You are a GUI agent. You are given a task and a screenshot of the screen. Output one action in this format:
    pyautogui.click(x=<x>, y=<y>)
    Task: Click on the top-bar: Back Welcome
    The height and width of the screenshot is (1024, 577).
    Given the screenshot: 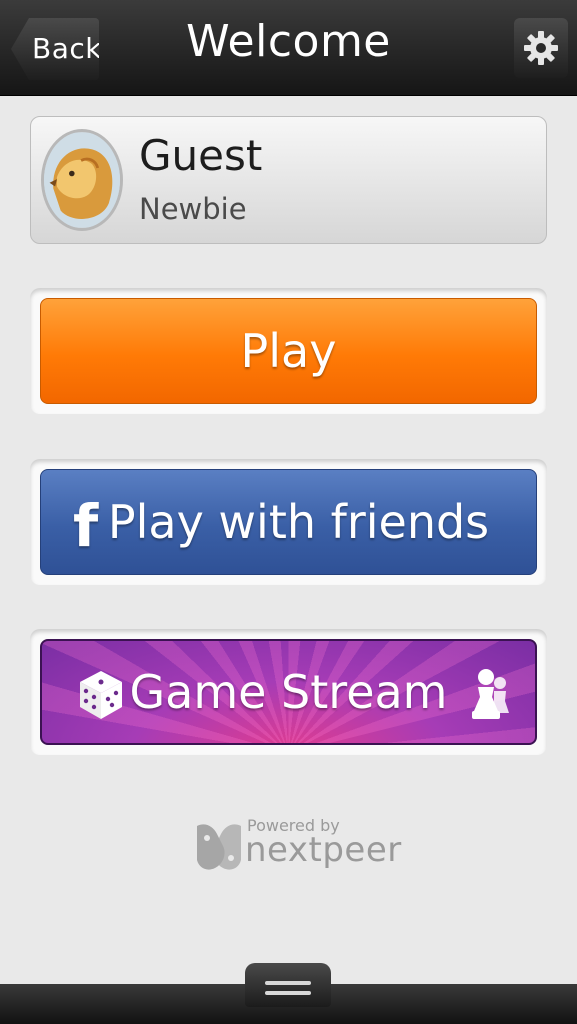 What is the action you would take?
    pyautogui.click(x=288, y=48)
    